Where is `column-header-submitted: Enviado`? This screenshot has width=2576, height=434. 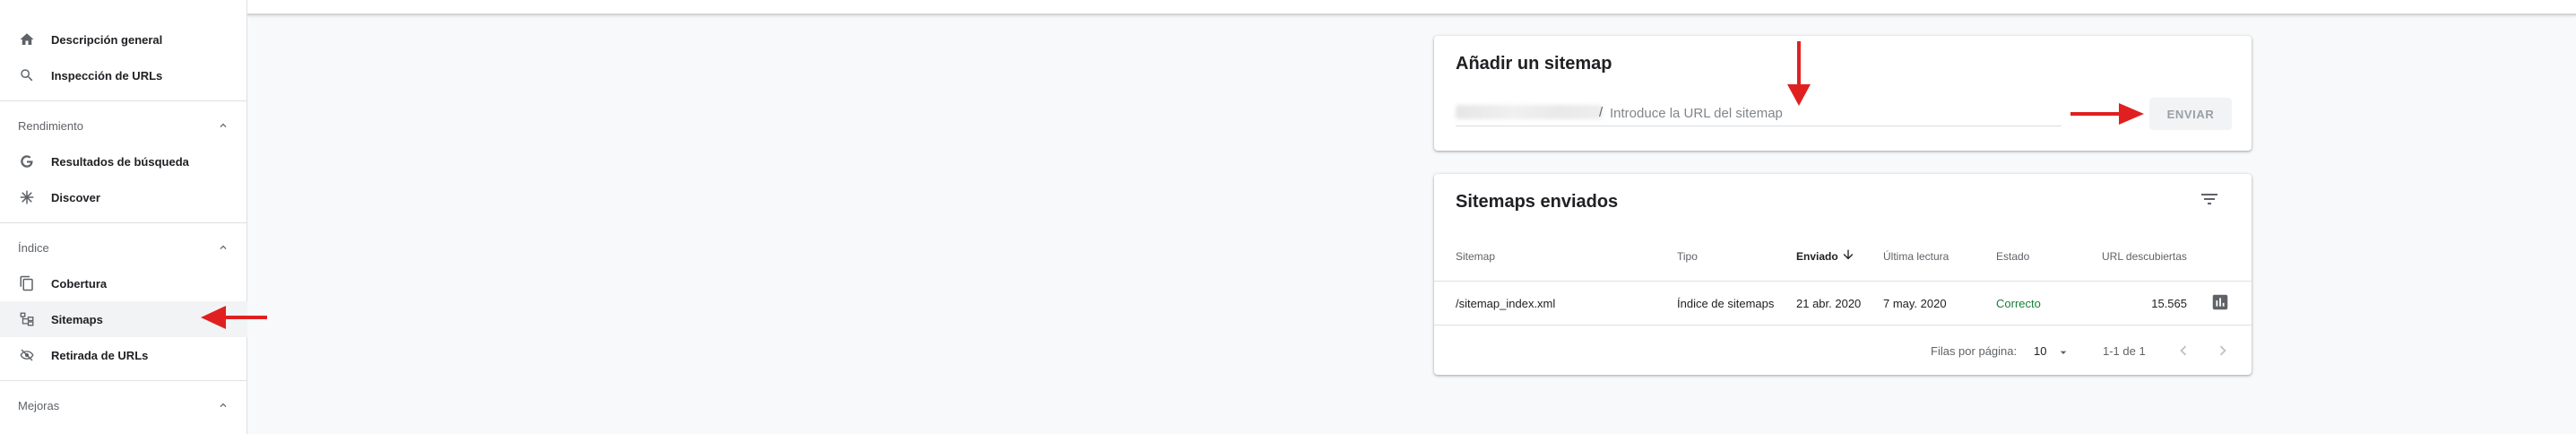 column-header-submitted: Enviado is located at coordinates (1817, 256).